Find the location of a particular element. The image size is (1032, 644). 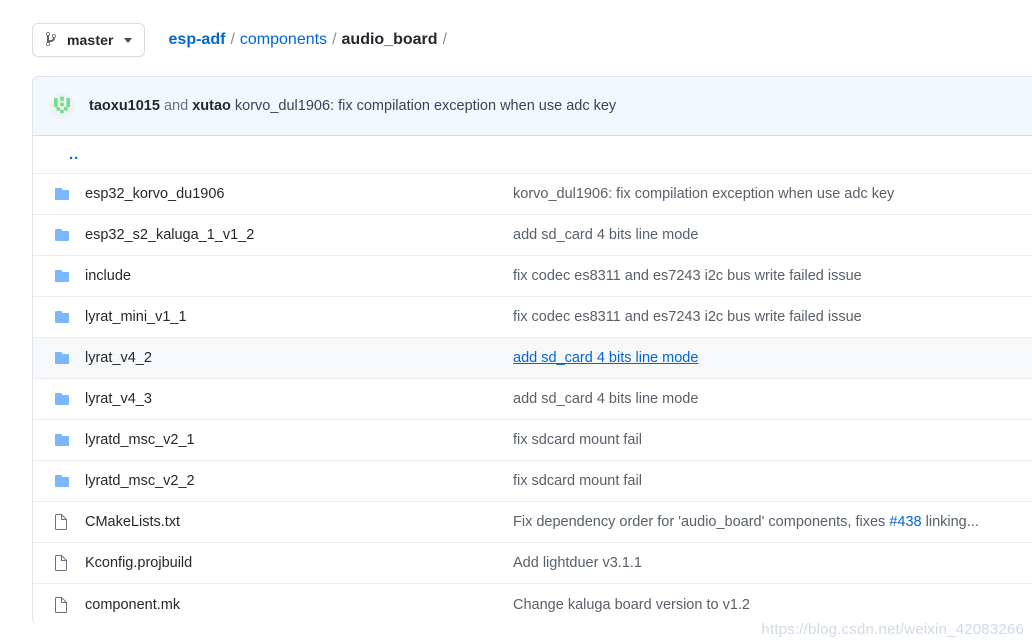

folder-name-link: lyratd_msc_v2_2 is located at coordinates (299, 481).